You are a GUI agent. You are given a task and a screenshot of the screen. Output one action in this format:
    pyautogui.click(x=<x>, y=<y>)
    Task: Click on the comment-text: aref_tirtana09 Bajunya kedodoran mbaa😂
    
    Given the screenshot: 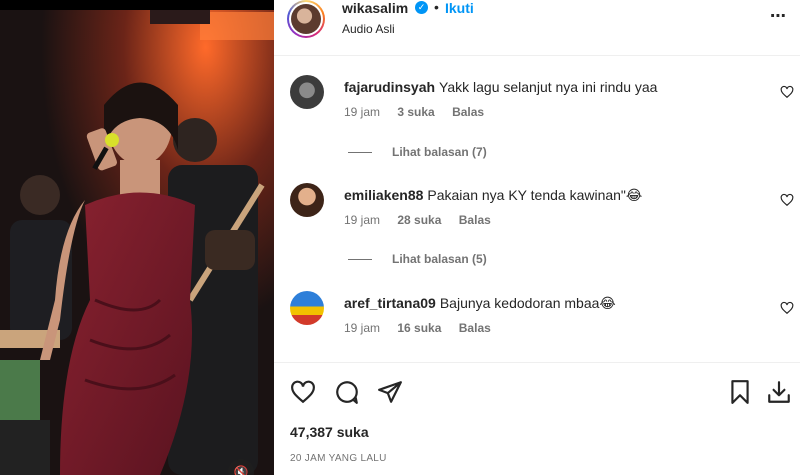 What is the action you would take?
    pyautogui.click(x=480, y=303)
    